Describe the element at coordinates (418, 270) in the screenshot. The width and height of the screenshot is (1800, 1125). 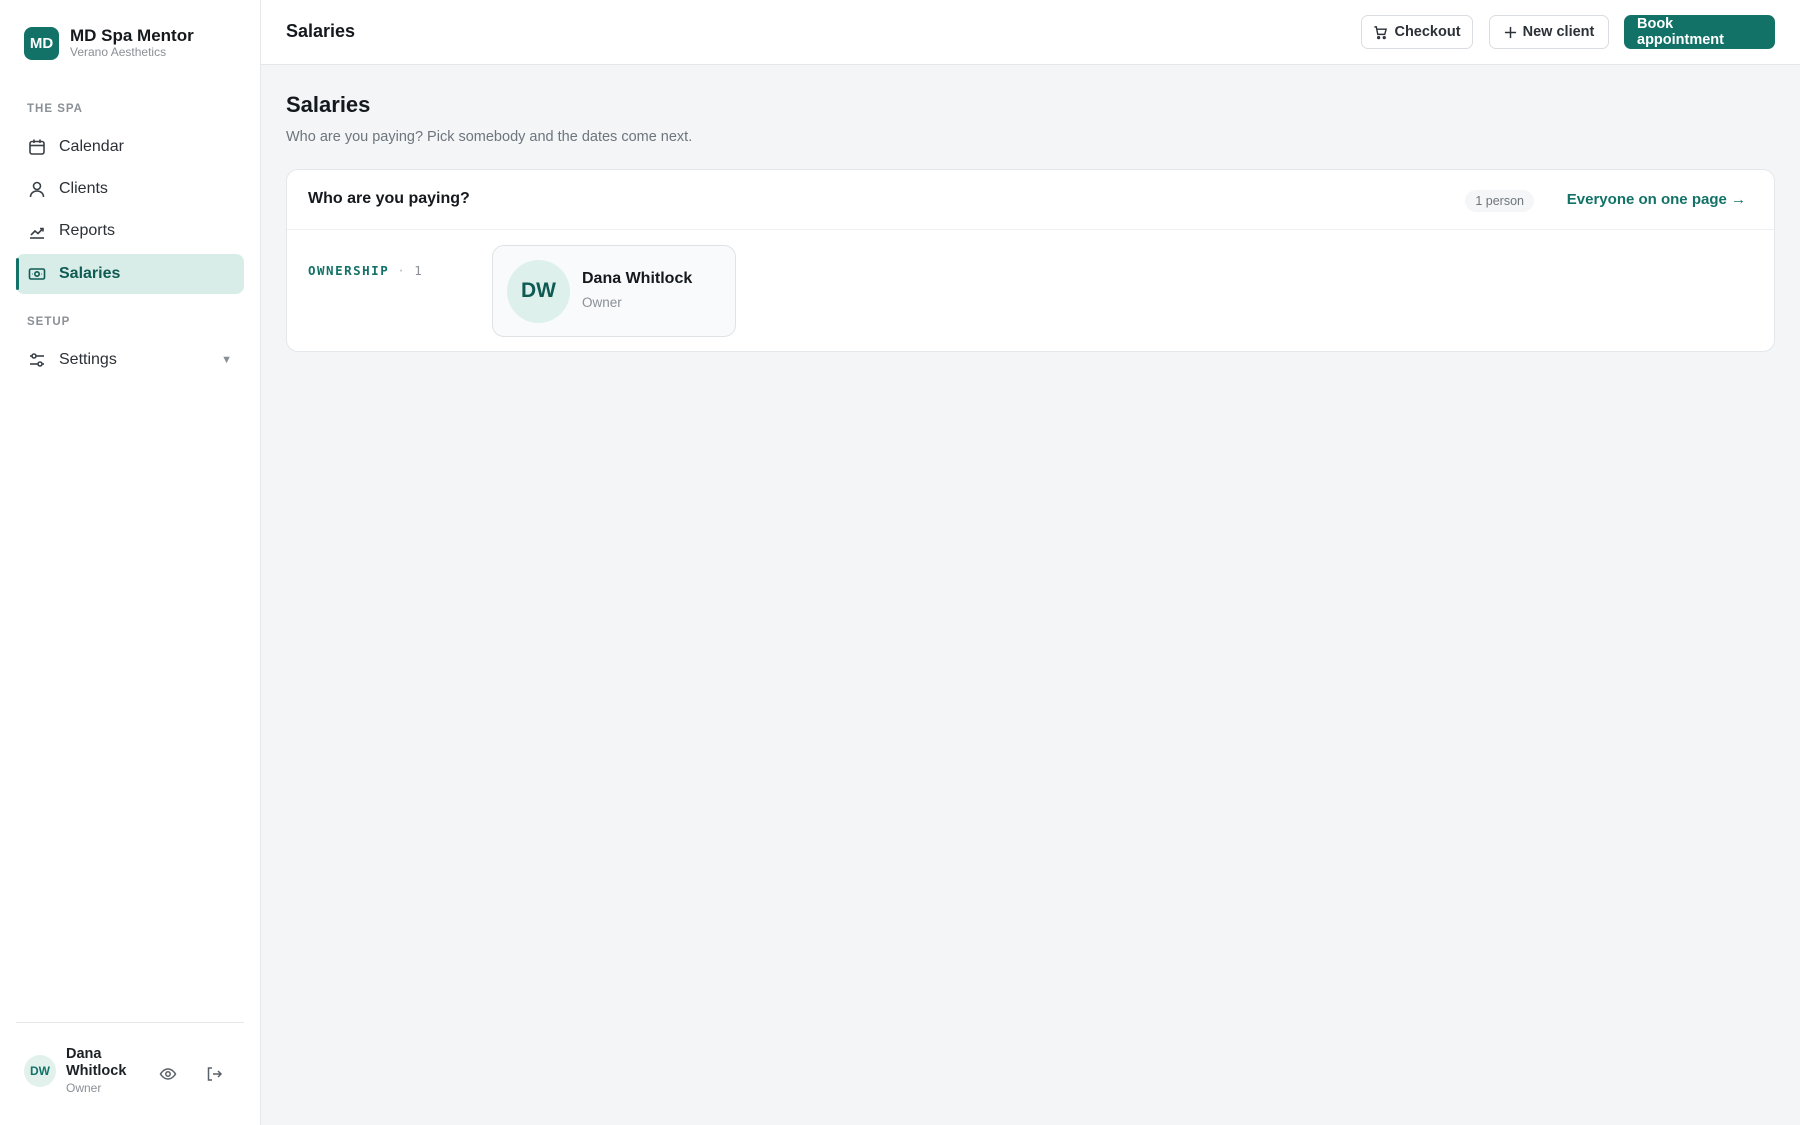
I see `group-count: 1` at that location.